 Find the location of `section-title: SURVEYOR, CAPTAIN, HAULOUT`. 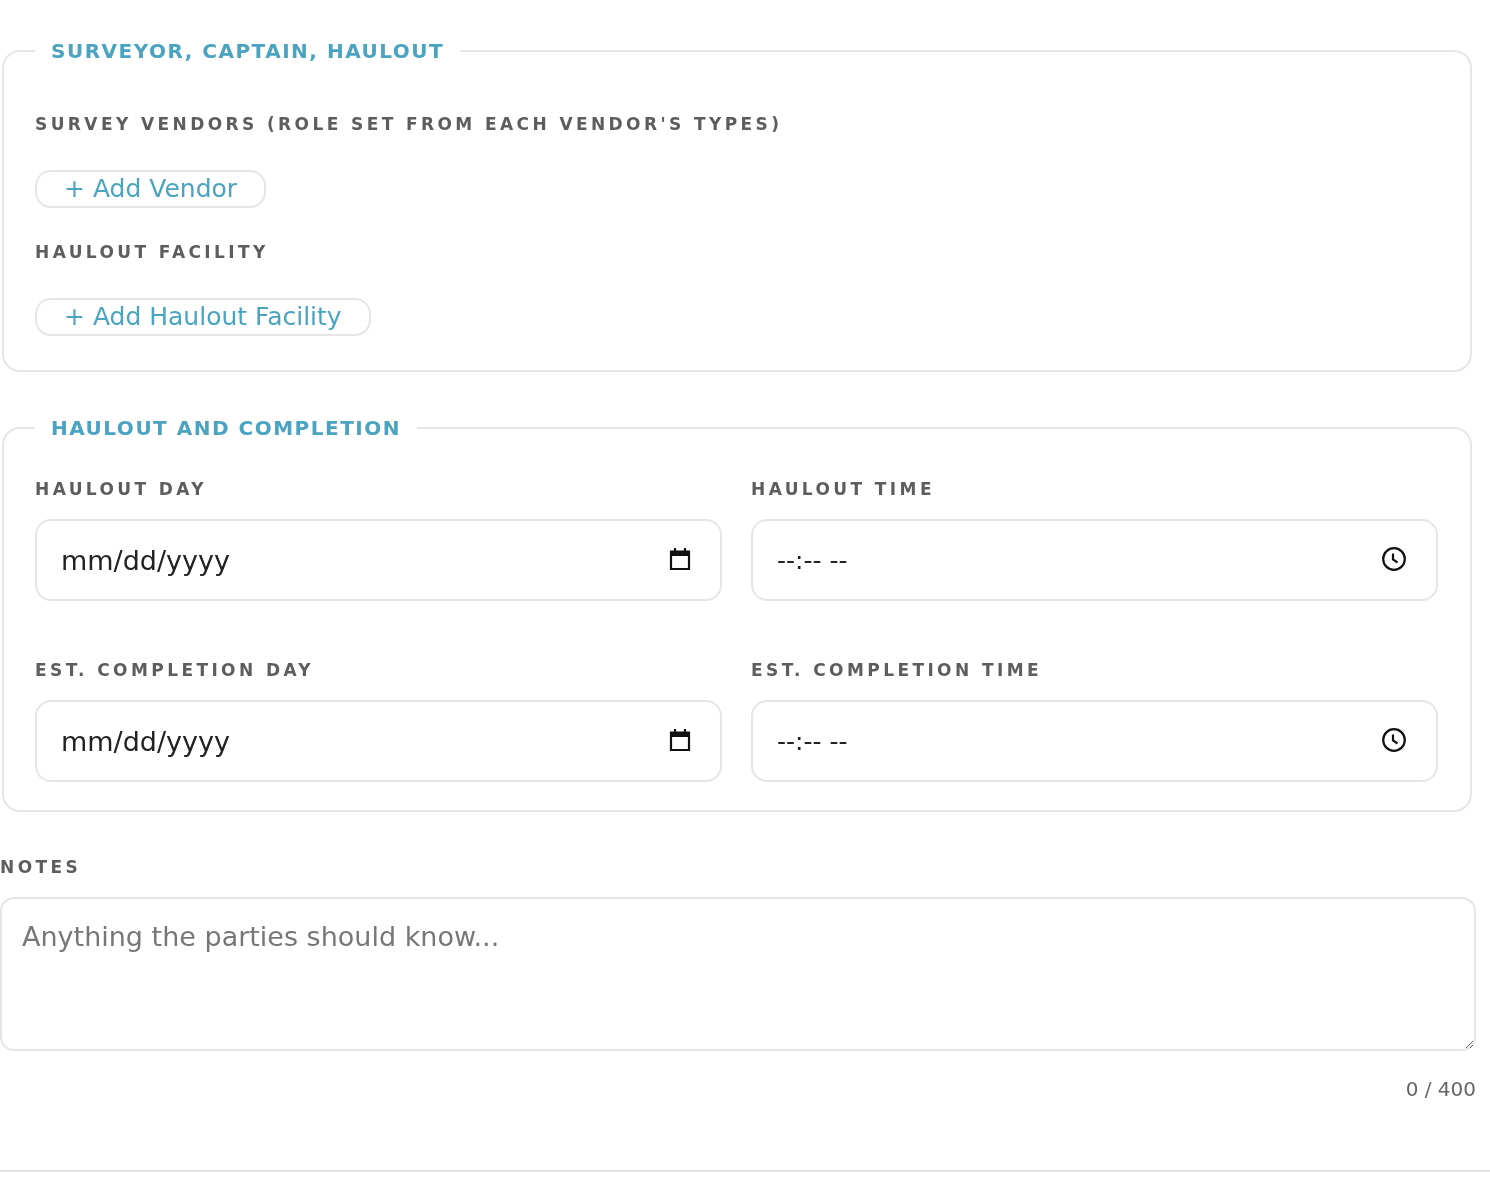

section-title: SURVEYOR, CAPTAIN, HAULOUT is located at coordinates (248, 51).